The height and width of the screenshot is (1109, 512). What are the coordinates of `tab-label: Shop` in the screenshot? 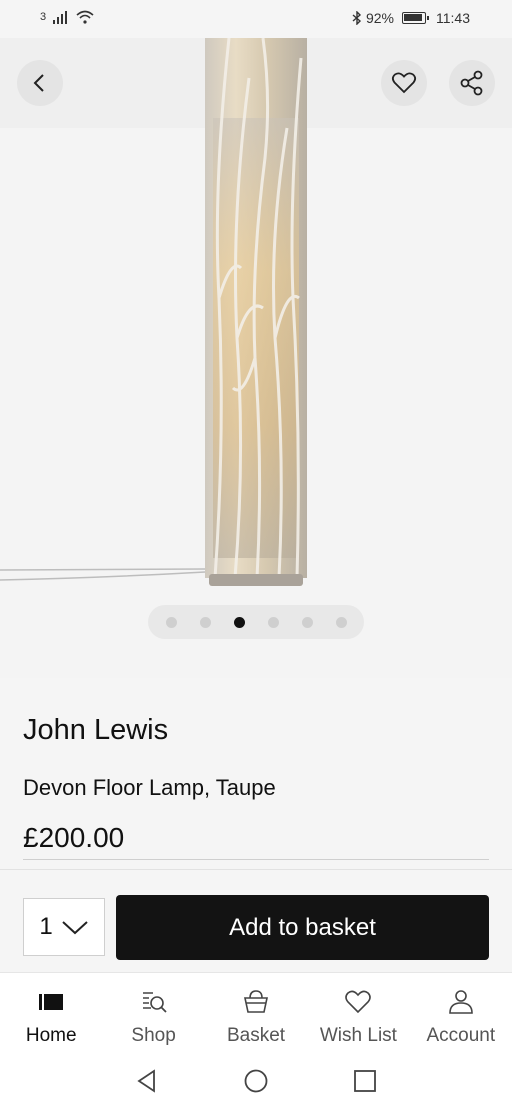 It's located at (153, 1035).